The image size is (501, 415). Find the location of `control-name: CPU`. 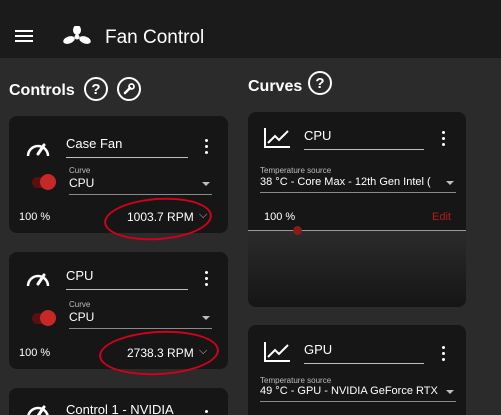

control-name: CPU is located at coordinates (127, 279).